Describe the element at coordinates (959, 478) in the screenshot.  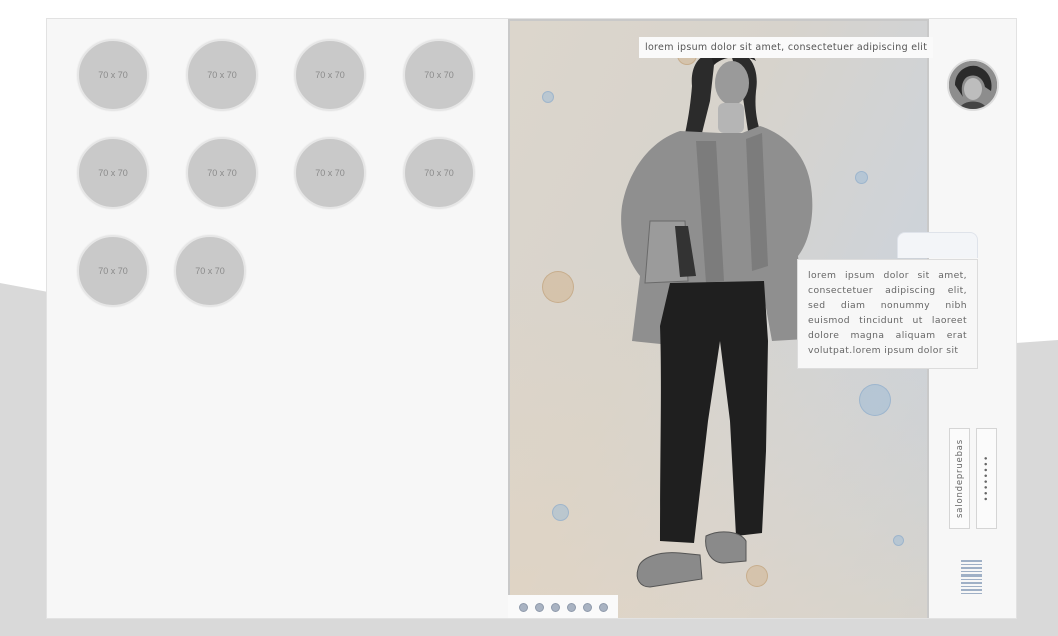
I see `username-field: salondepruebas` at that location.